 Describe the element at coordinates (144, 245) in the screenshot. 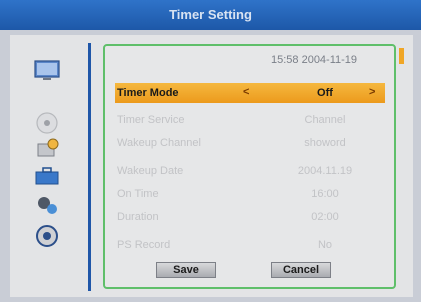

I see `ps-record-label: PS Record` at that location.